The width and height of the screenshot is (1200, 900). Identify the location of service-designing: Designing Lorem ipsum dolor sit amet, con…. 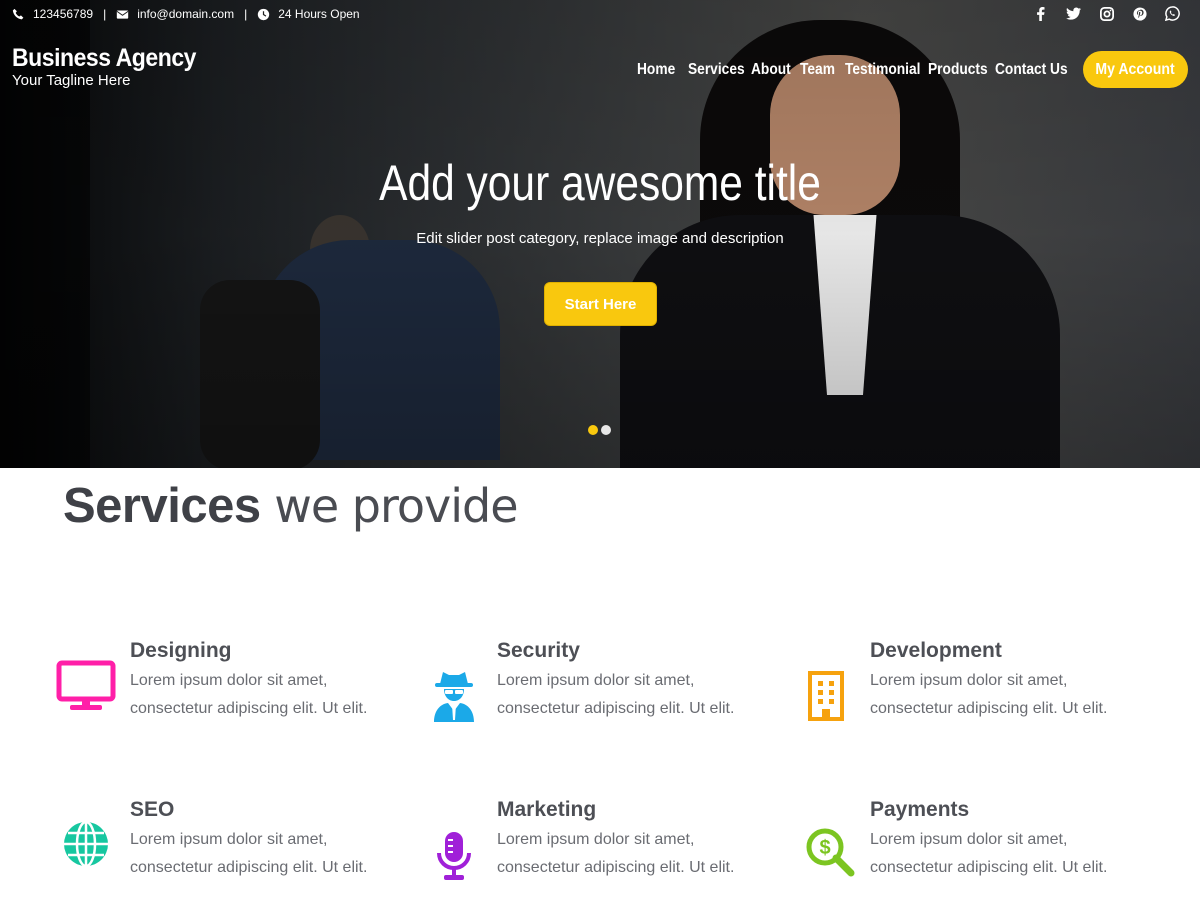
(280, 680).